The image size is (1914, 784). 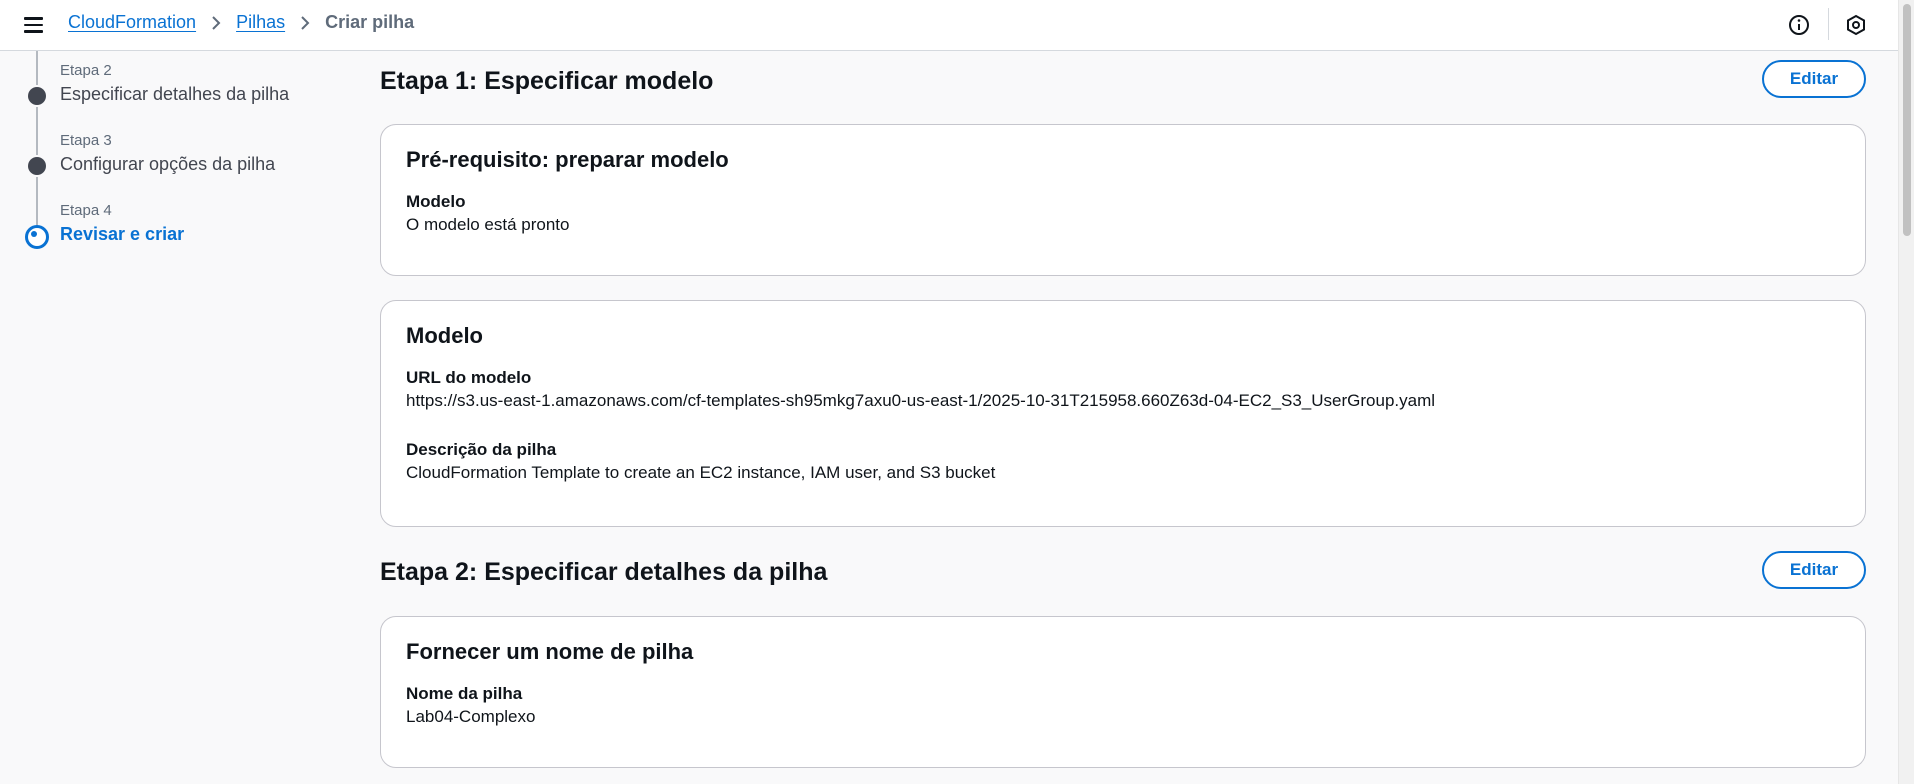 What do you see at coordinates (550, 651) in the screenshot?
I see `stack-name-card-title: Fornecer um nome de pilha` at bounding box center [550, 651].